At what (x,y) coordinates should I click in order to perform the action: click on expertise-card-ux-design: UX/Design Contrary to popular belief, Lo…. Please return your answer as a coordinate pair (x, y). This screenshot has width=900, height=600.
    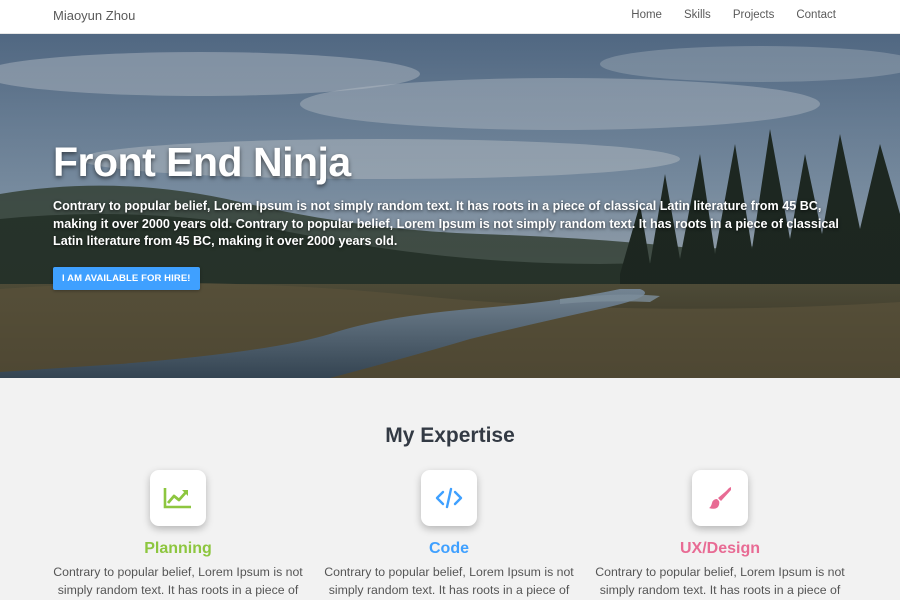
    Looking at the image, I should click on (720, 534).